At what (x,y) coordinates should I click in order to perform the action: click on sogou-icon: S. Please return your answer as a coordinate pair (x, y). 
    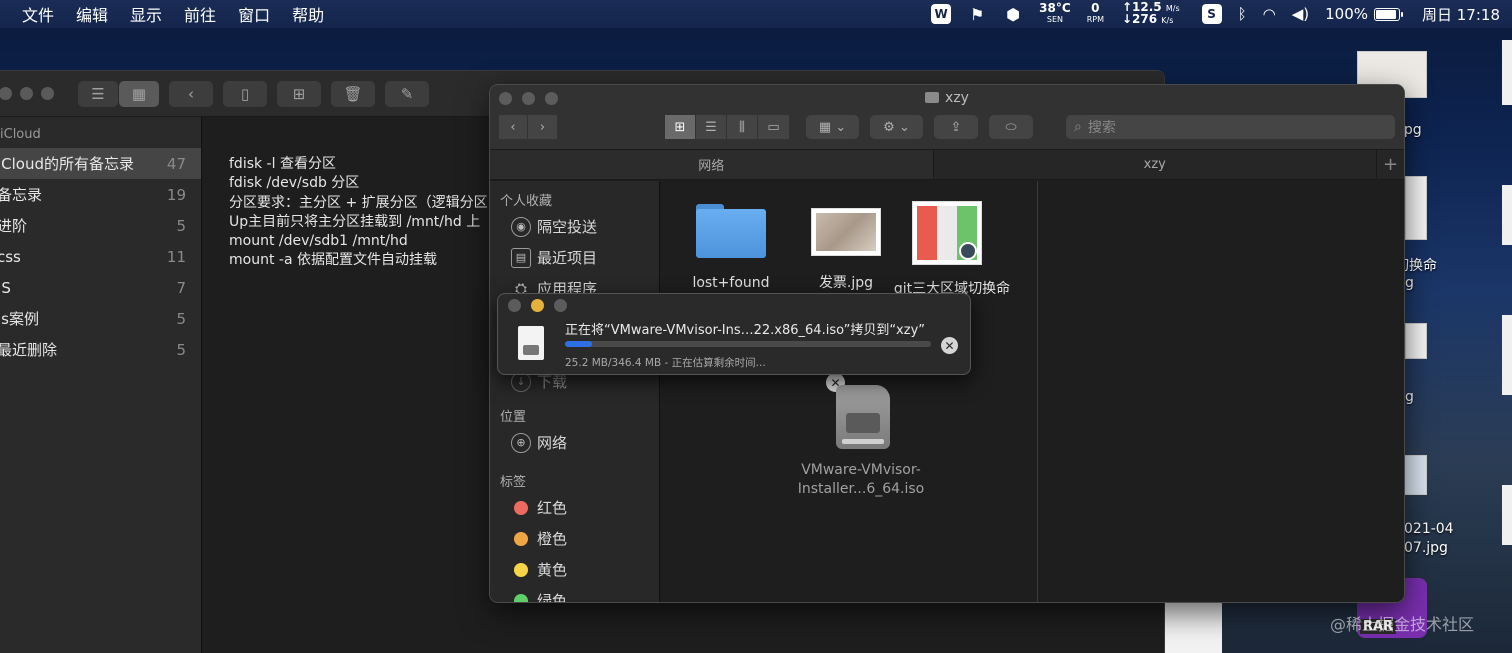
    Looking at the image, I should click on (1211, 14).